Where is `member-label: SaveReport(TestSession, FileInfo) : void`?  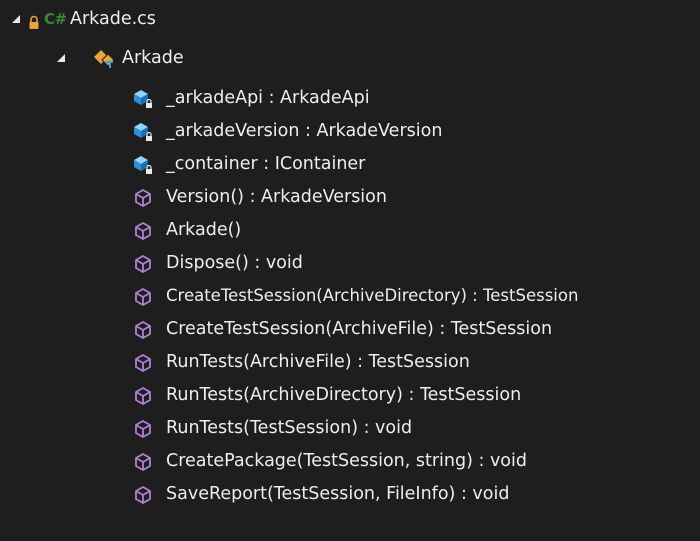
member-label: SaveReport(TestSession, FileInfo) : void is located at coordinates (338, 494).